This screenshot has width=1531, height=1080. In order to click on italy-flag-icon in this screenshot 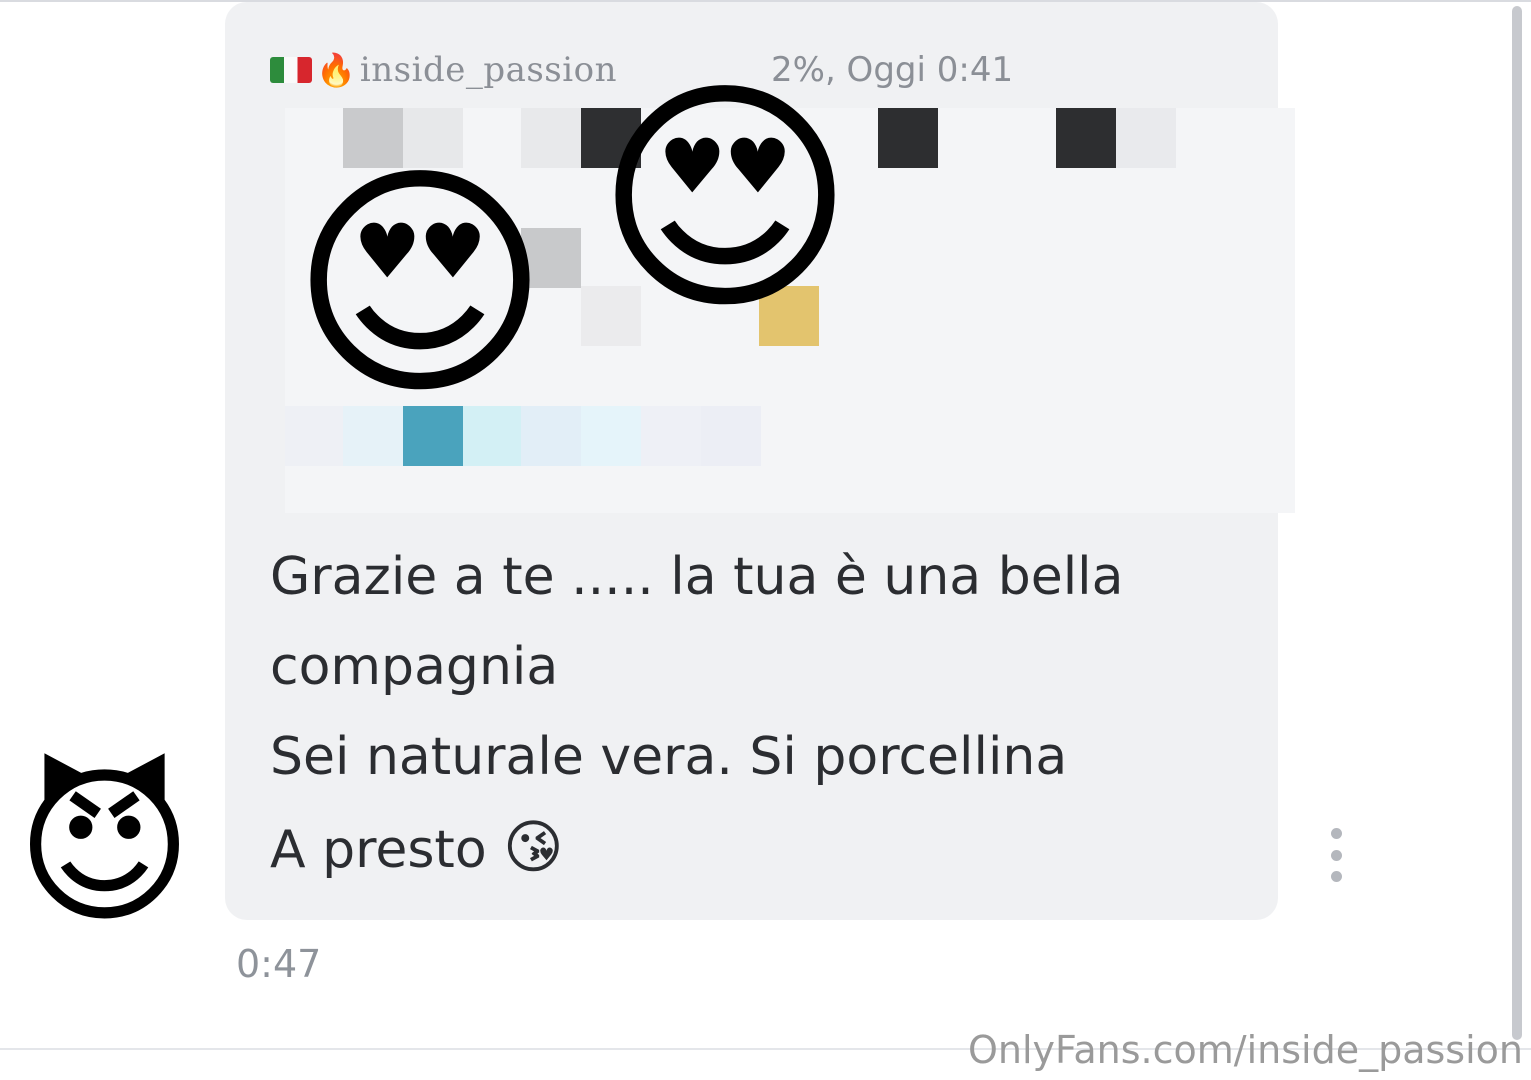, I will do `click(291, 70)`.